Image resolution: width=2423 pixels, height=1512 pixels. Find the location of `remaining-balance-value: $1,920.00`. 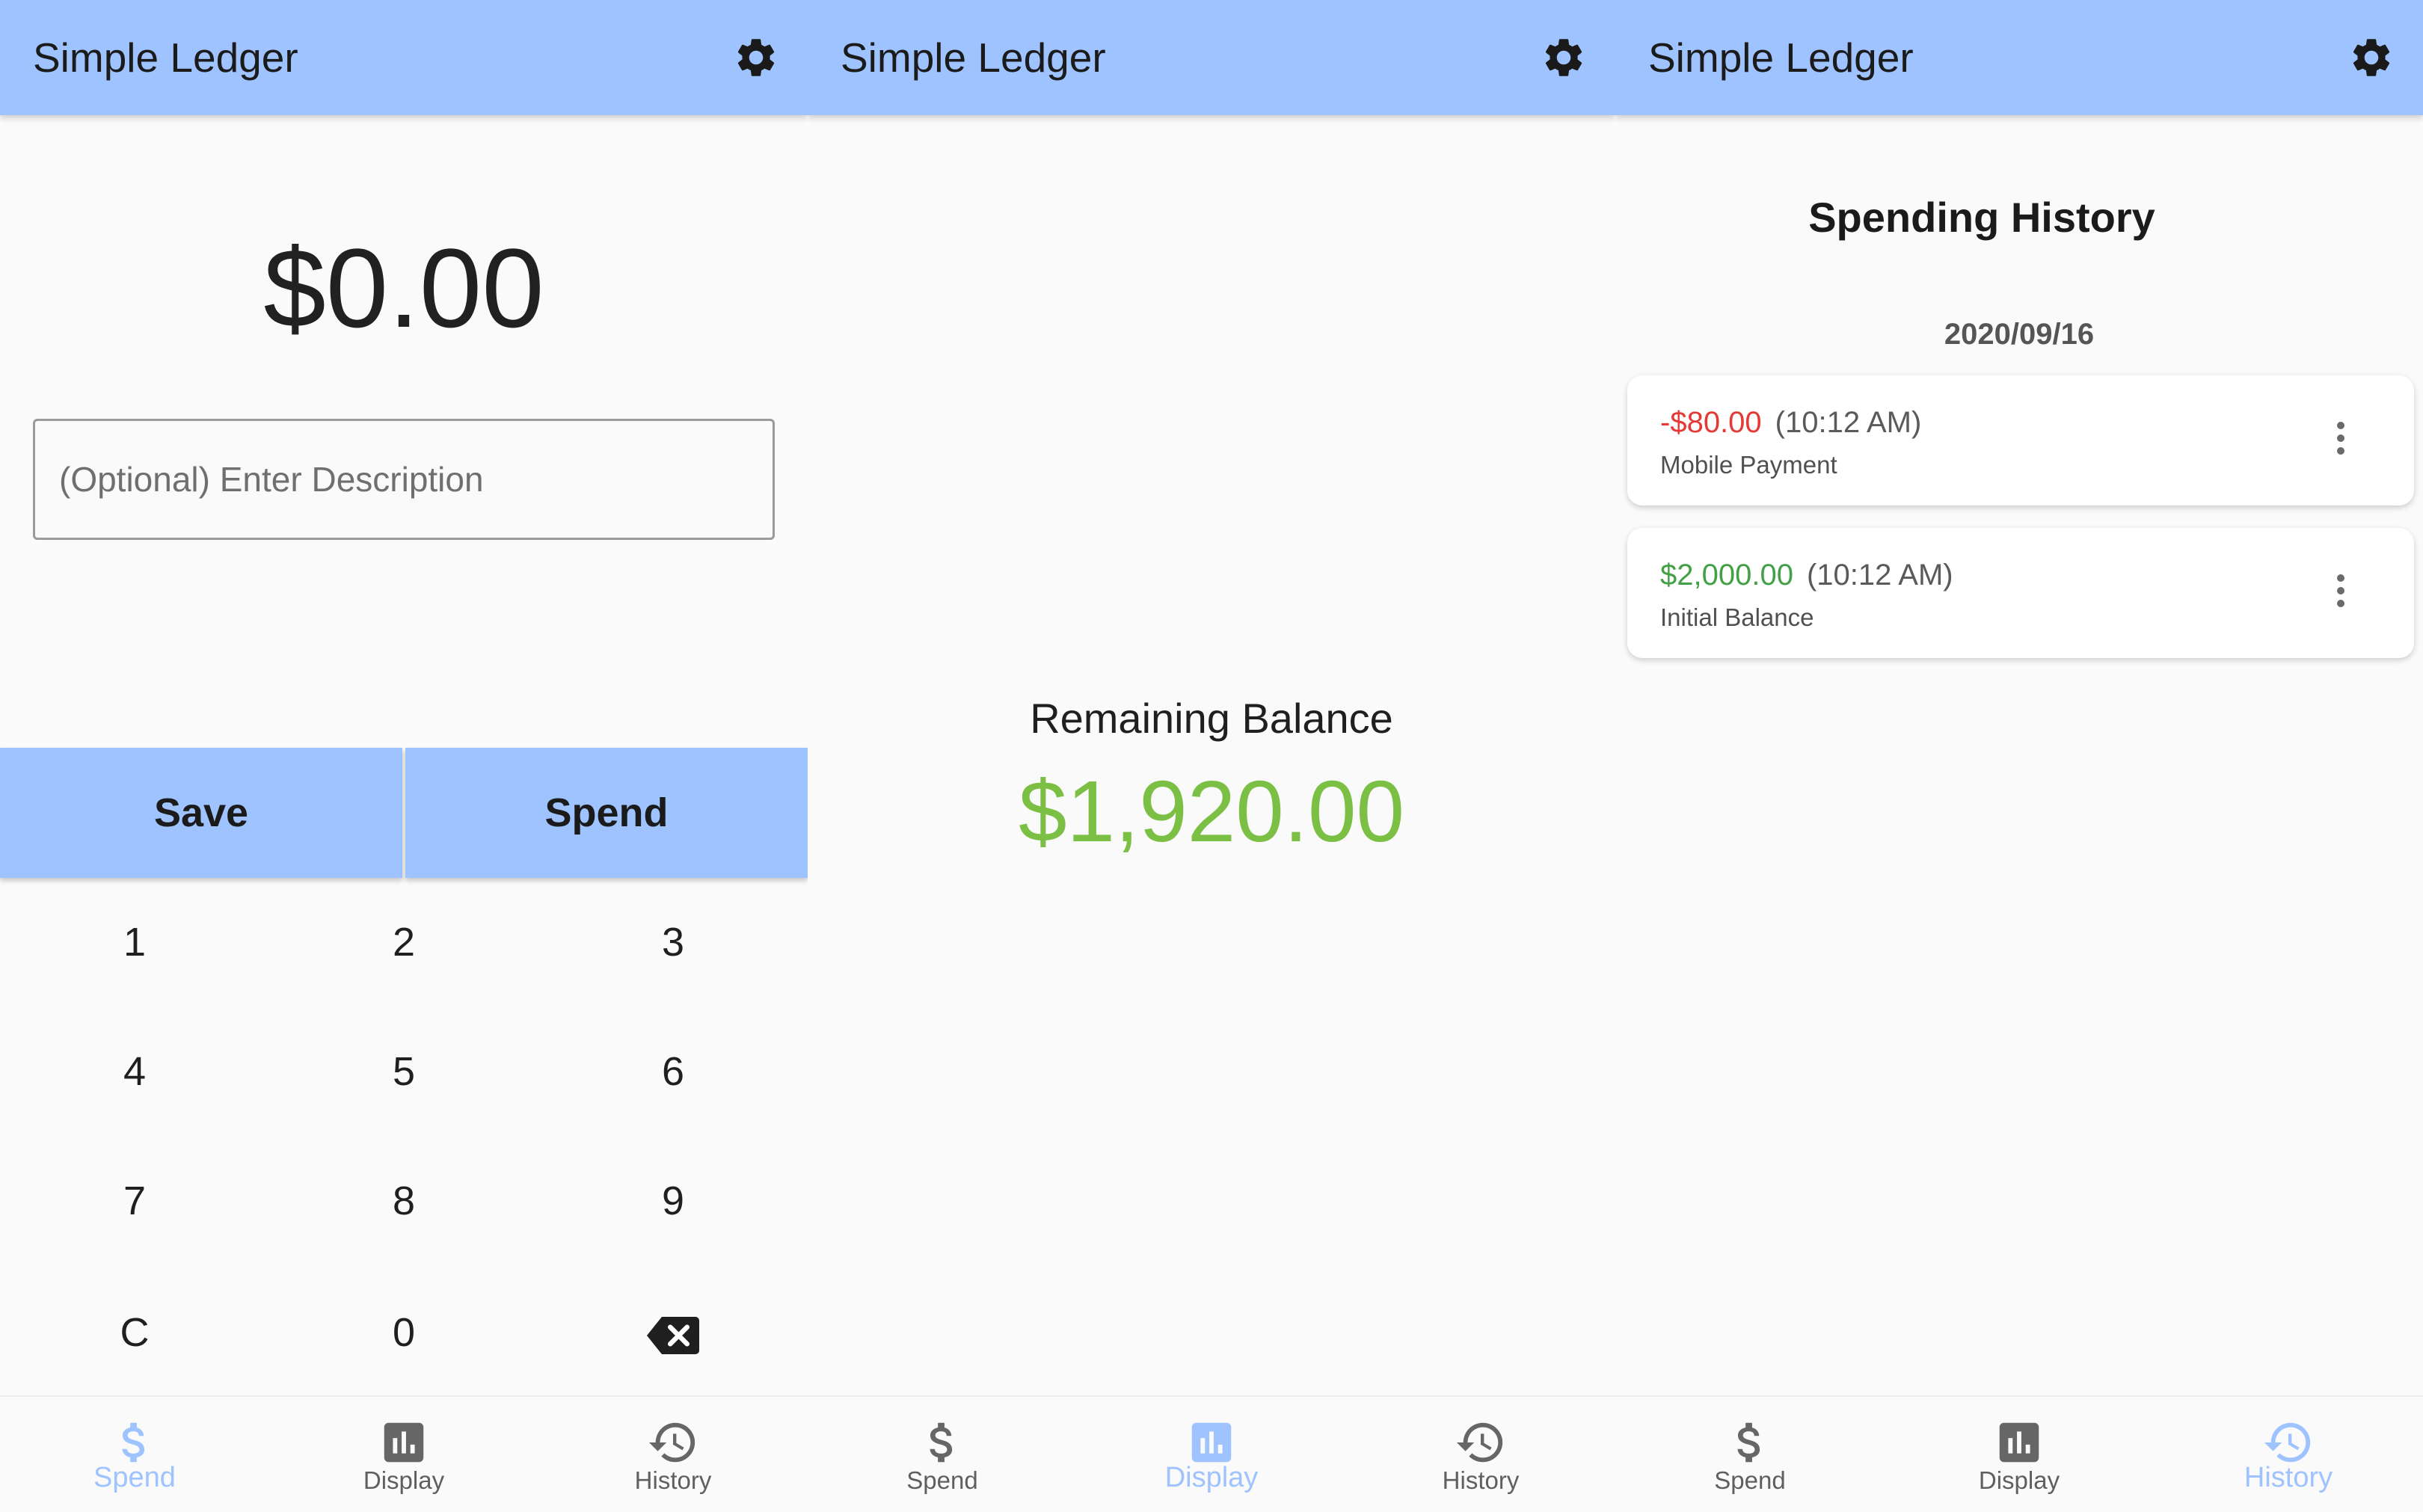

remaining-balance-value: $1,920.00 is located at coordinates (1211, 811).